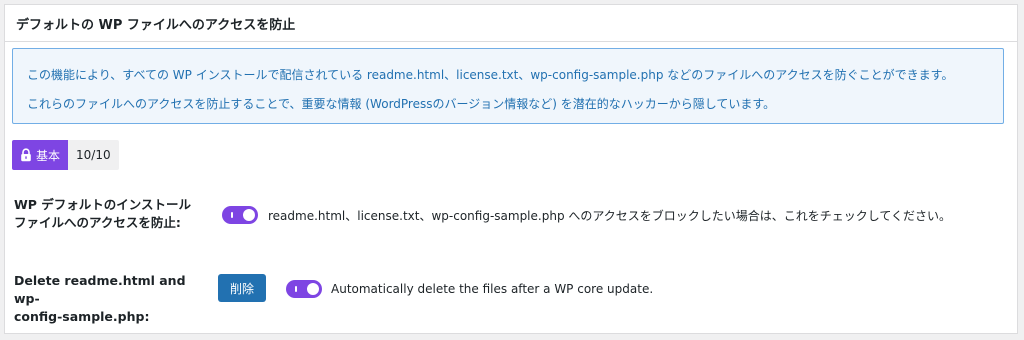  Describe the element at coordinates (97, 222) in the screenshot. I see `block-access-label-line-2: ファイルへのアクセスを防止:` at that location.